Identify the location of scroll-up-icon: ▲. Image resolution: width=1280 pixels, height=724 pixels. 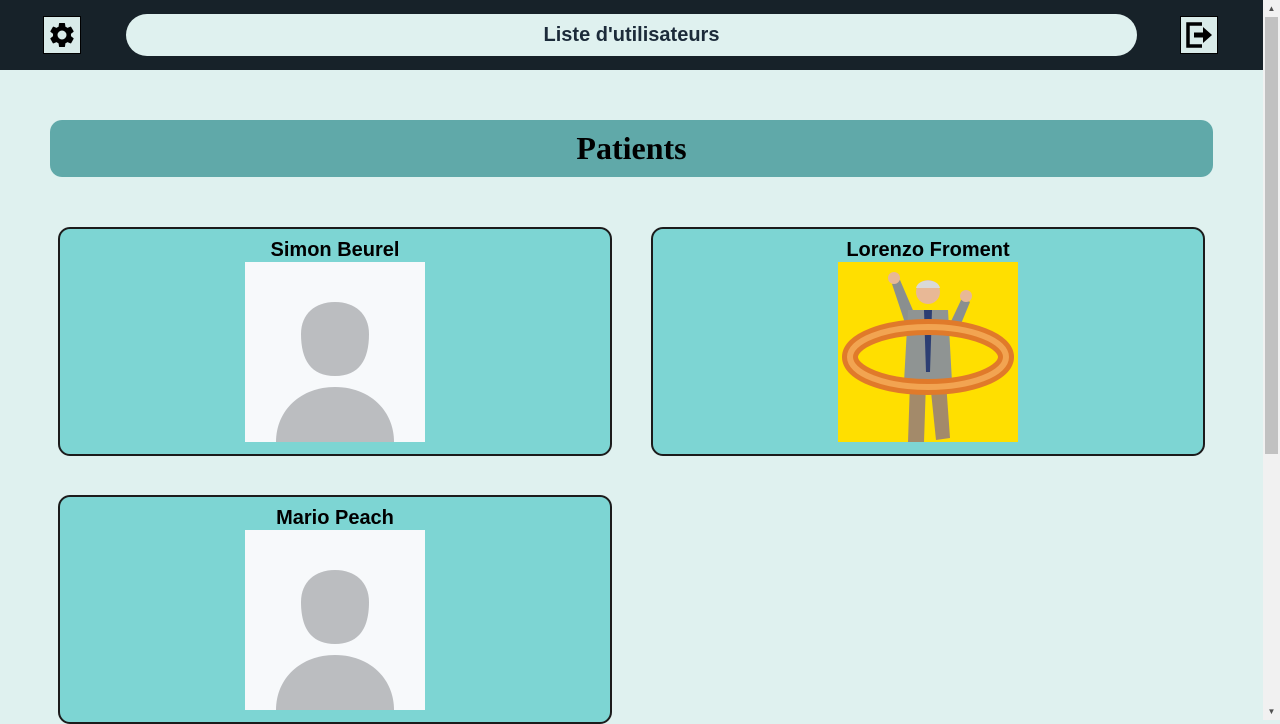
(1271, 8).